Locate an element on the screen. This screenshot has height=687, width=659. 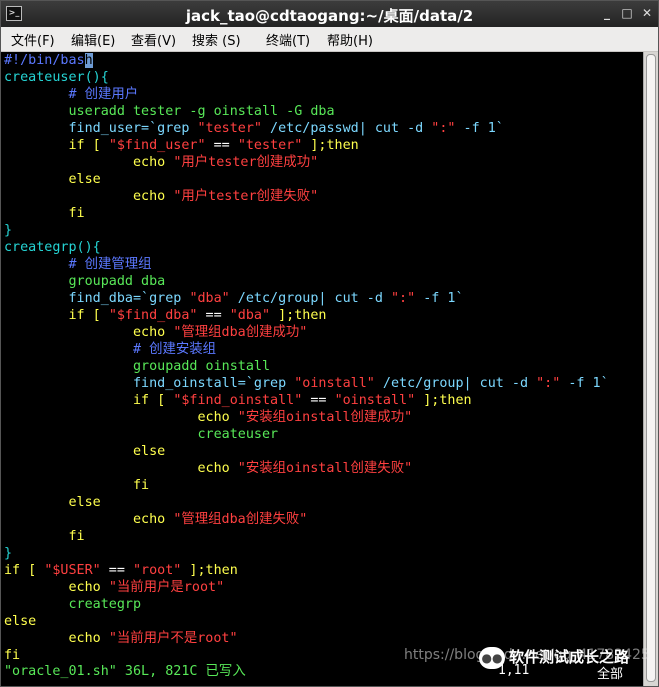
code-token: "$find_dba" is located at coordinates (153, 315).